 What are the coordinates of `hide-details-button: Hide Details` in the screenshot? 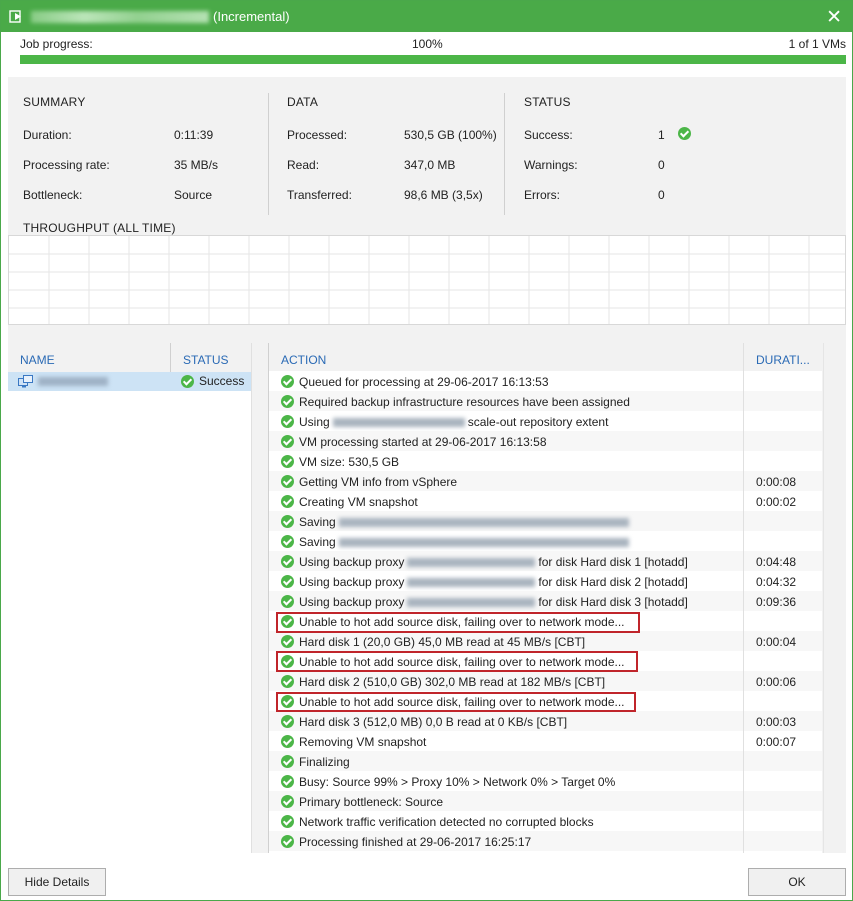 It's located at (57, 882).